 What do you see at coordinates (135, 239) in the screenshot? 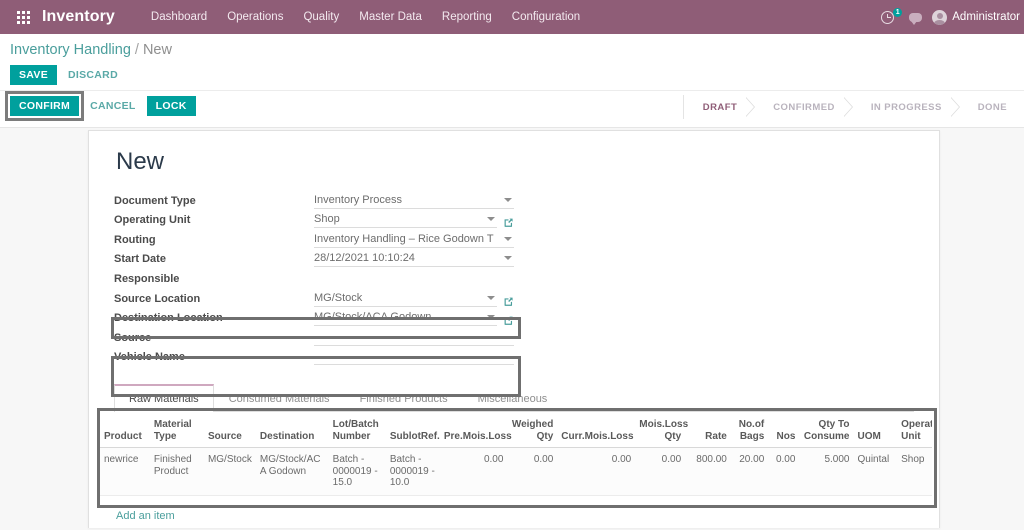
I see `field-label-routing: Routing` at bounding box center [135, 239].